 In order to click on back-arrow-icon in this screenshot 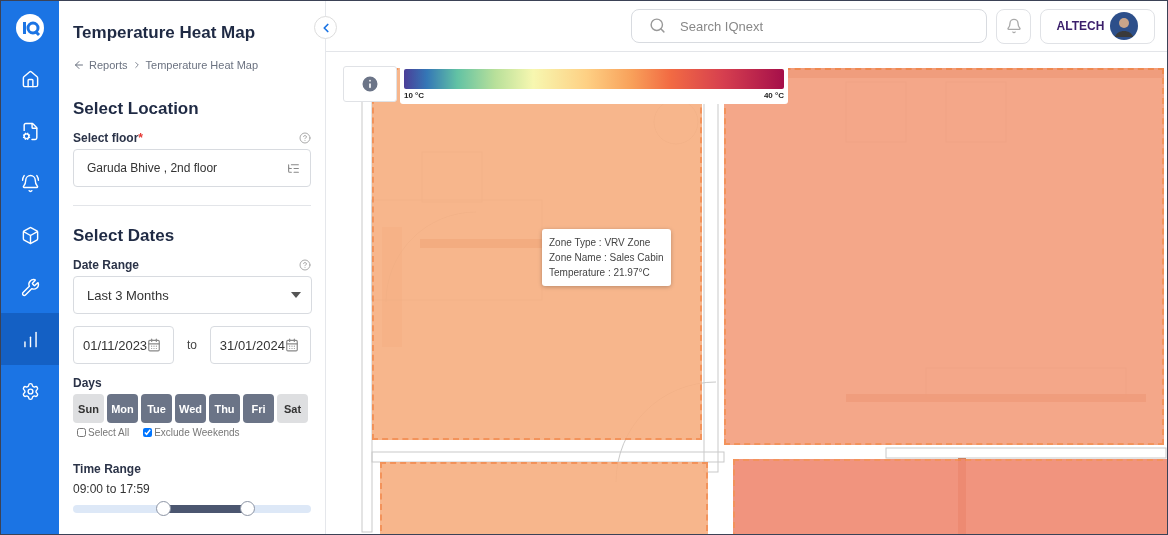, I will do `click(79, 65)`.